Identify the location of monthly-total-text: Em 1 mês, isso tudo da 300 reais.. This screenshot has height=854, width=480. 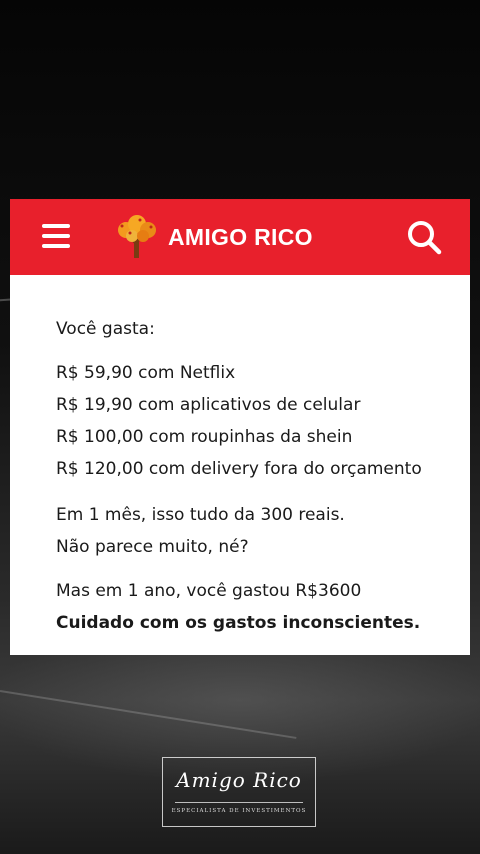
(200, 515).